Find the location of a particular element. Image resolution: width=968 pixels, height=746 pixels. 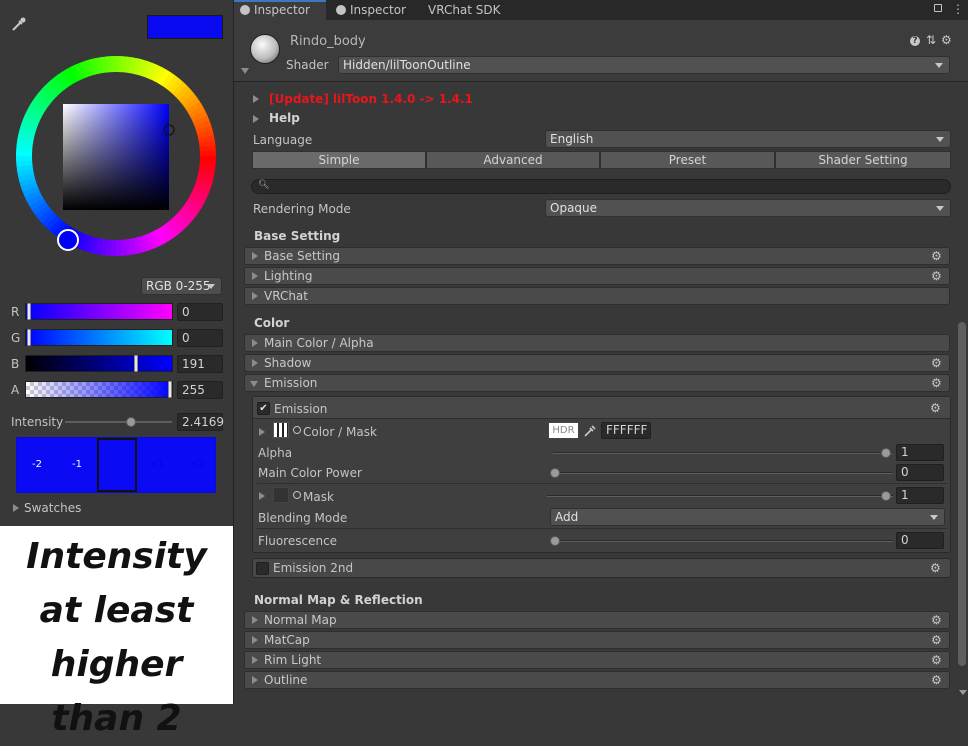

tab-inspector-1: Inspector is located at coordinates (280, 10).